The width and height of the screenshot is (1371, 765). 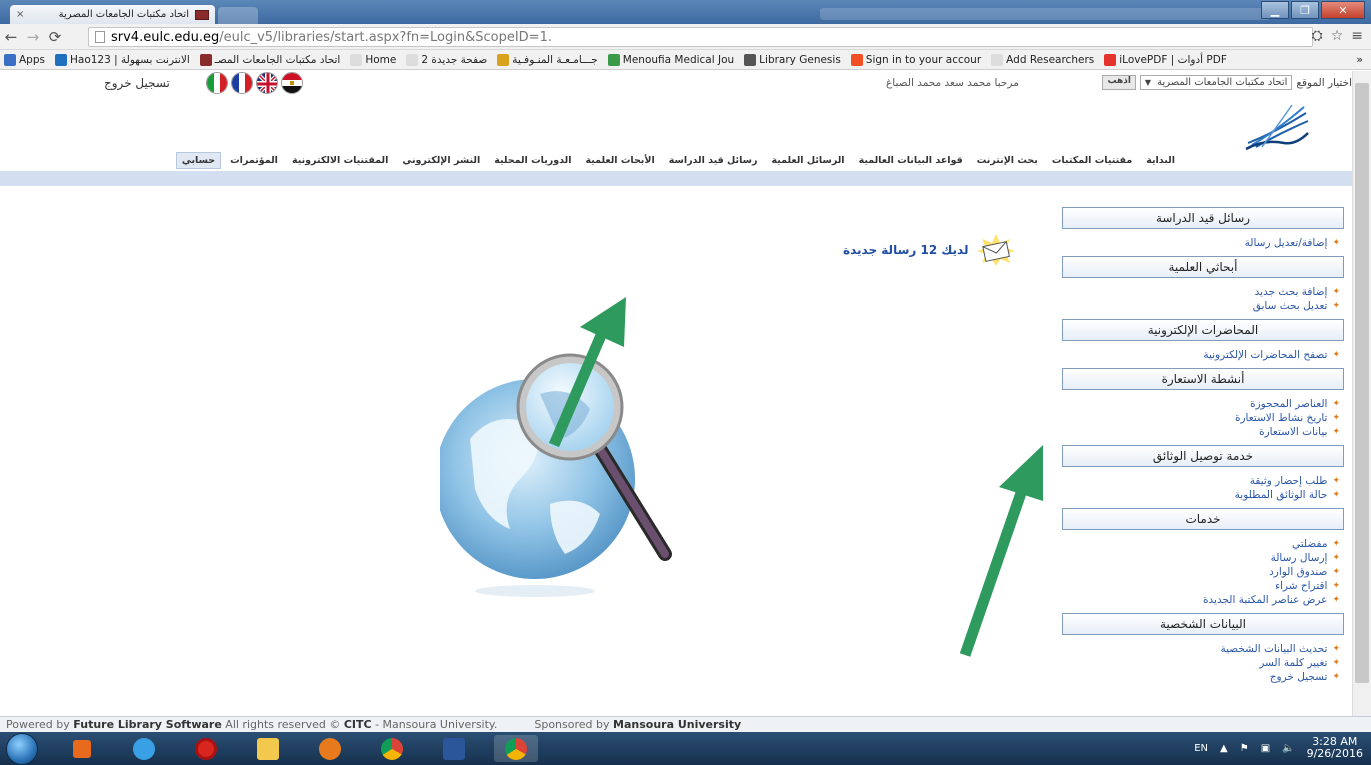 What do you see at coordinates (1201, 403) in the screenshot?
I see `sidebar-link: ✦ العناصر المحجوزة` at bounding box center [1201, 403].